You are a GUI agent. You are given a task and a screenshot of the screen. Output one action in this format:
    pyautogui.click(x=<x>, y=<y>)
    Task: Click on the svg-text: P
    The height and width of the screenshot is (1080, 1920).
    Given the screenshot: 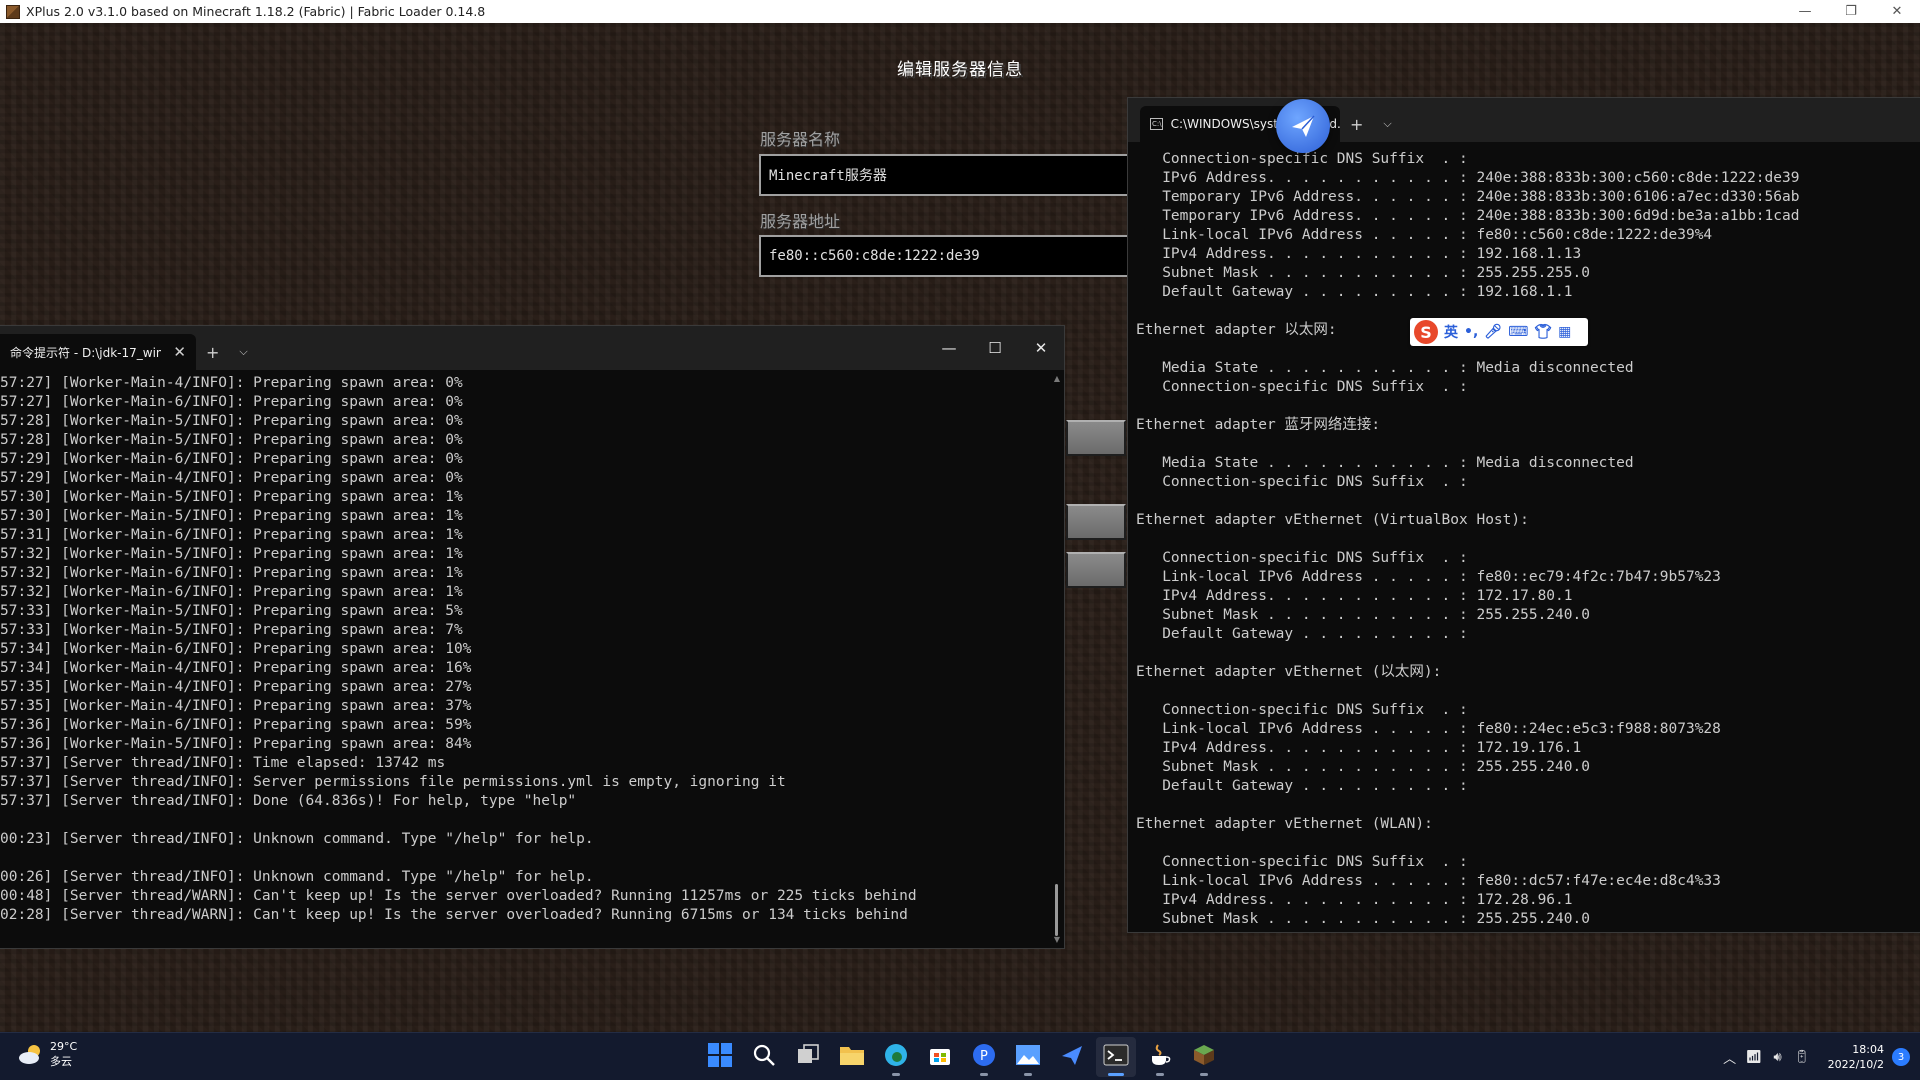 What is the action you would take?
    pyautogui.click(x=984, y=1056)
    